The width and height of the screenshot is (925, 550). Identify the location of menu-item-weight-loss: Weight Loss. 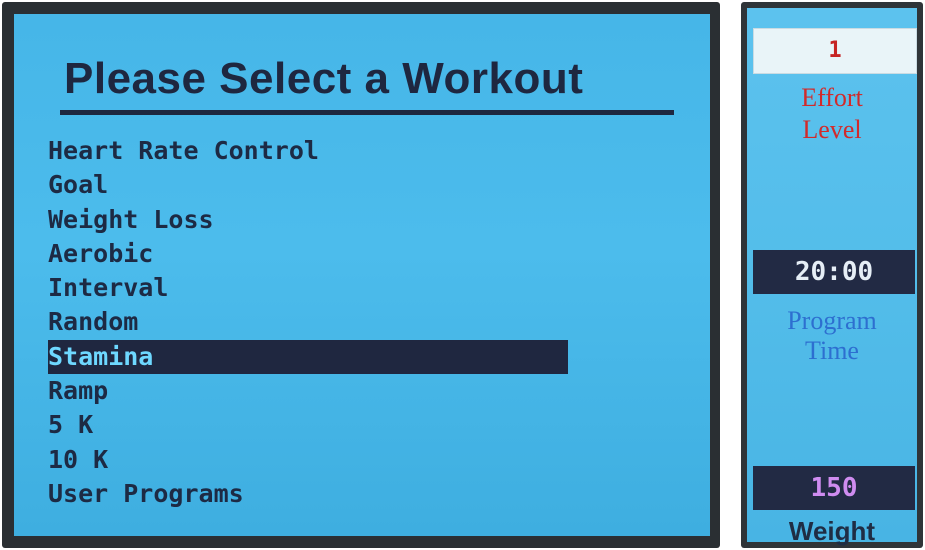
(318, 220).